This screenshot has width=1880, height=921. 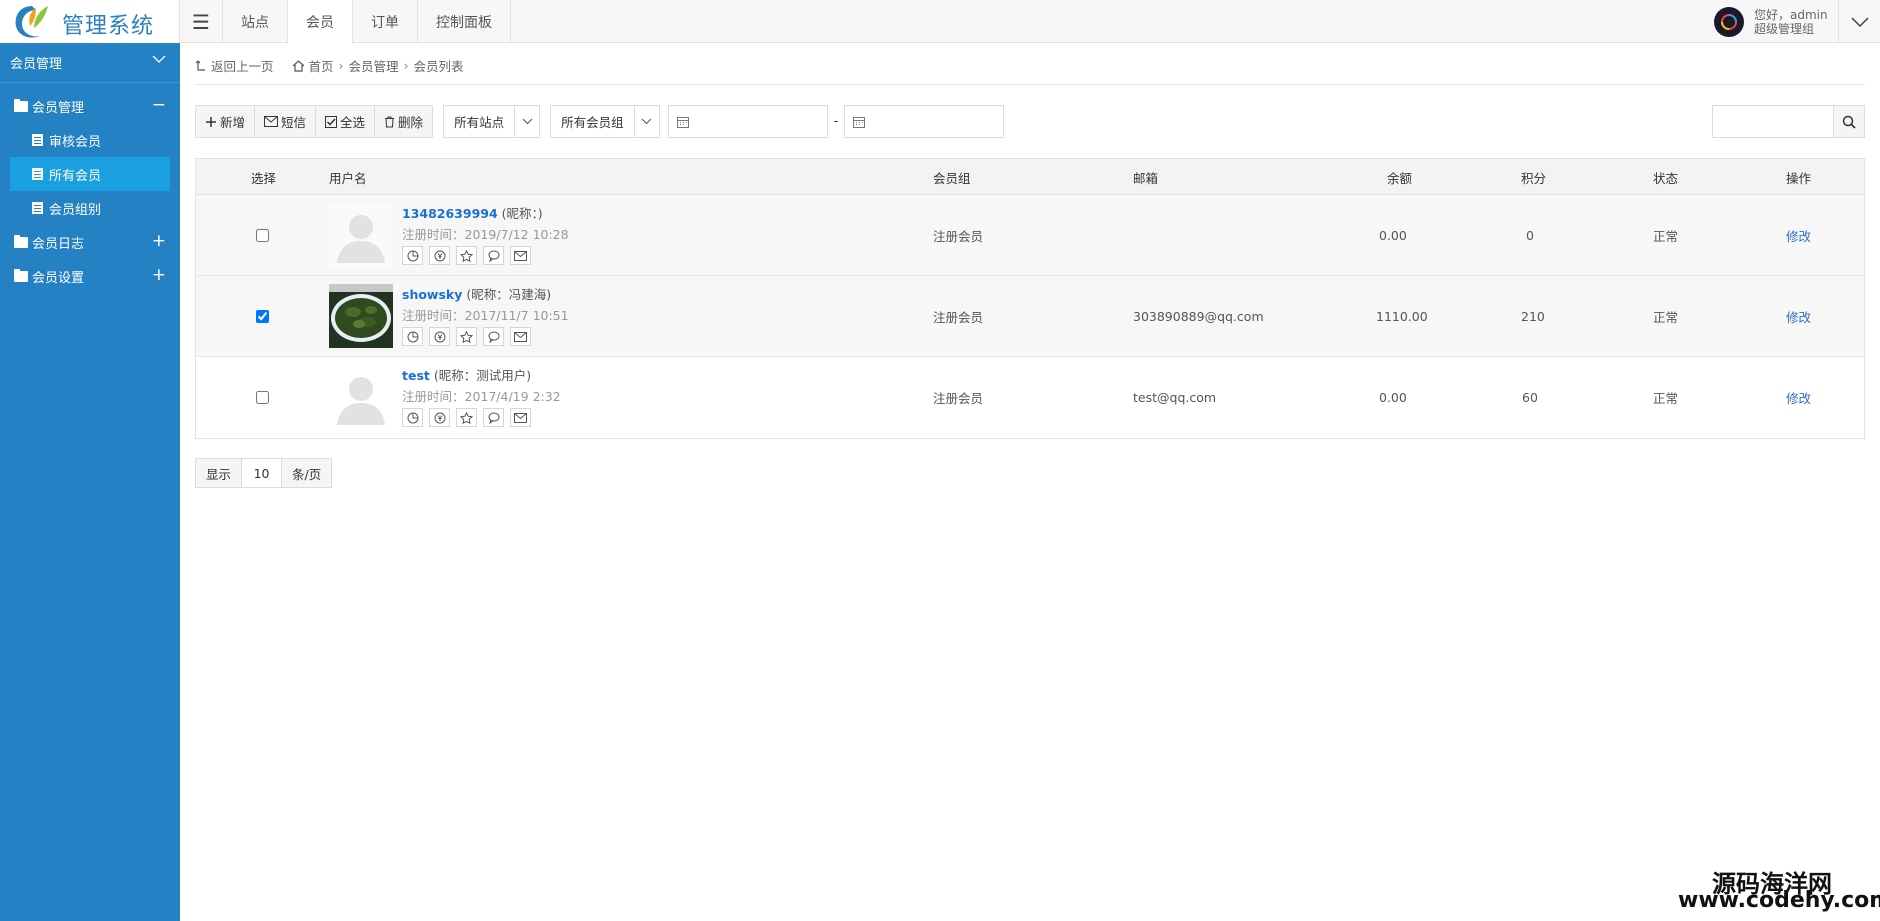 I want to click on username-link: test, so click(x=416, y=375).